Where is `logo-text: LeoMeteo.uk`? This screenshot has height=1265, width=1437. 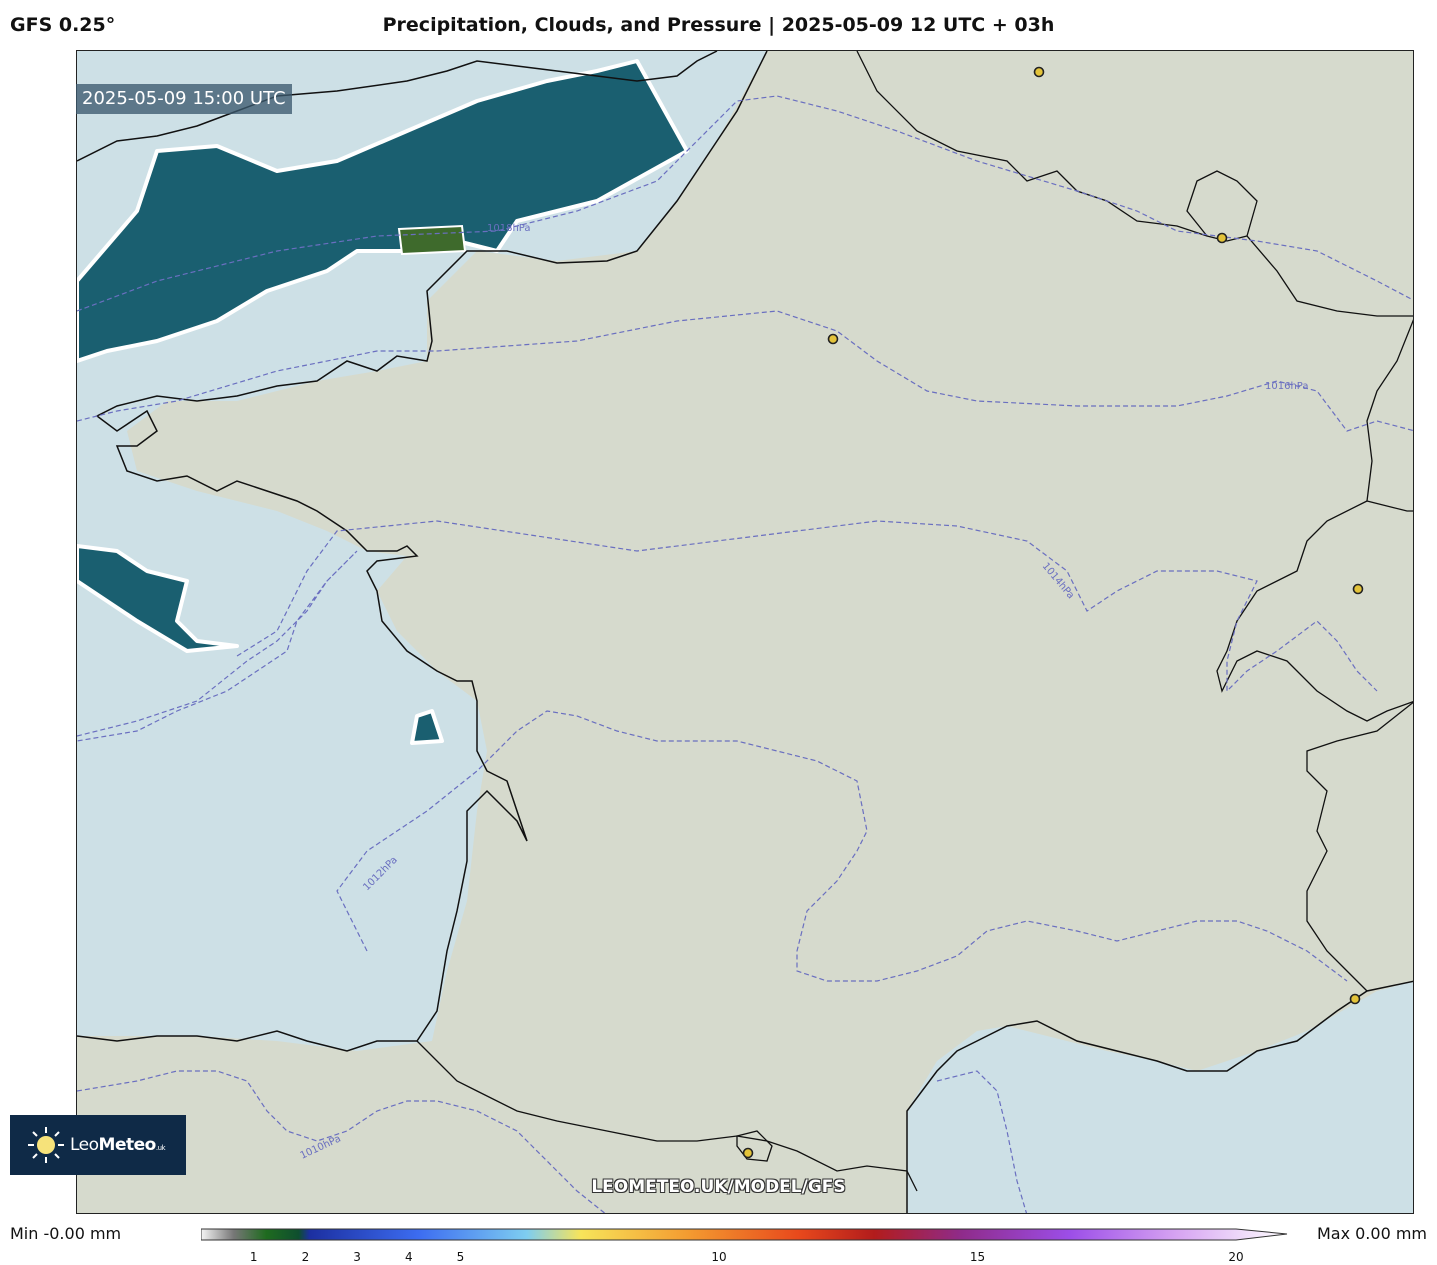
logo-text: LeoMeteo.uk is located at coordinates (118, 1145).